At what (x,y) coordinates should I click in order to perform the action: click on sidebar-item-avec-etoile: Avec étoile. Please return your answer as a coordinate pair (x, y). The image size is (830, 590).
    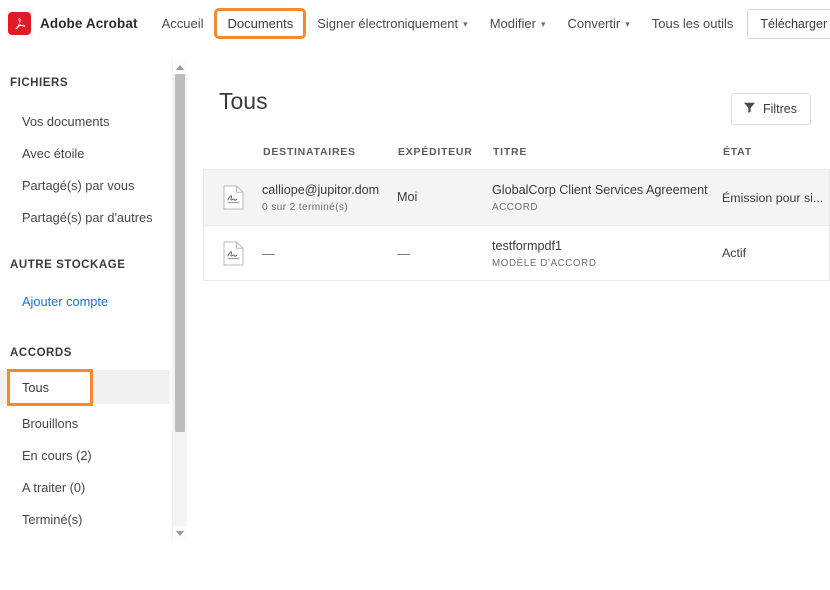
    Looking at the image, I should click on (85, 153).